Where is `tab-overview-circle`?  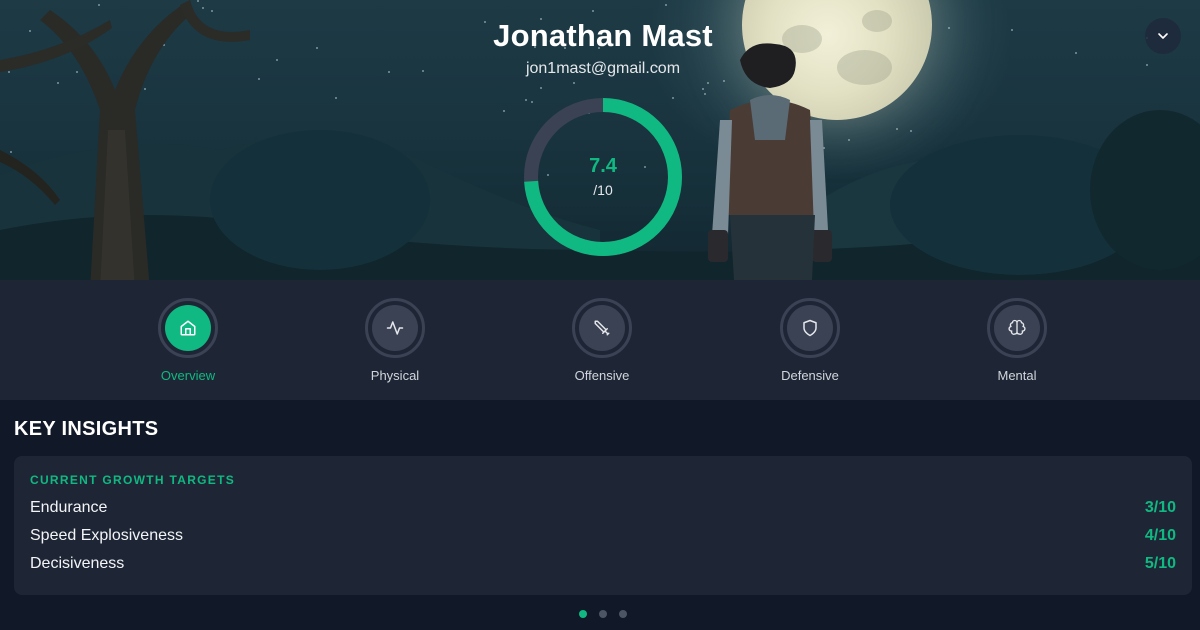 tab-overview-circle is located at coordinates (188, 328).